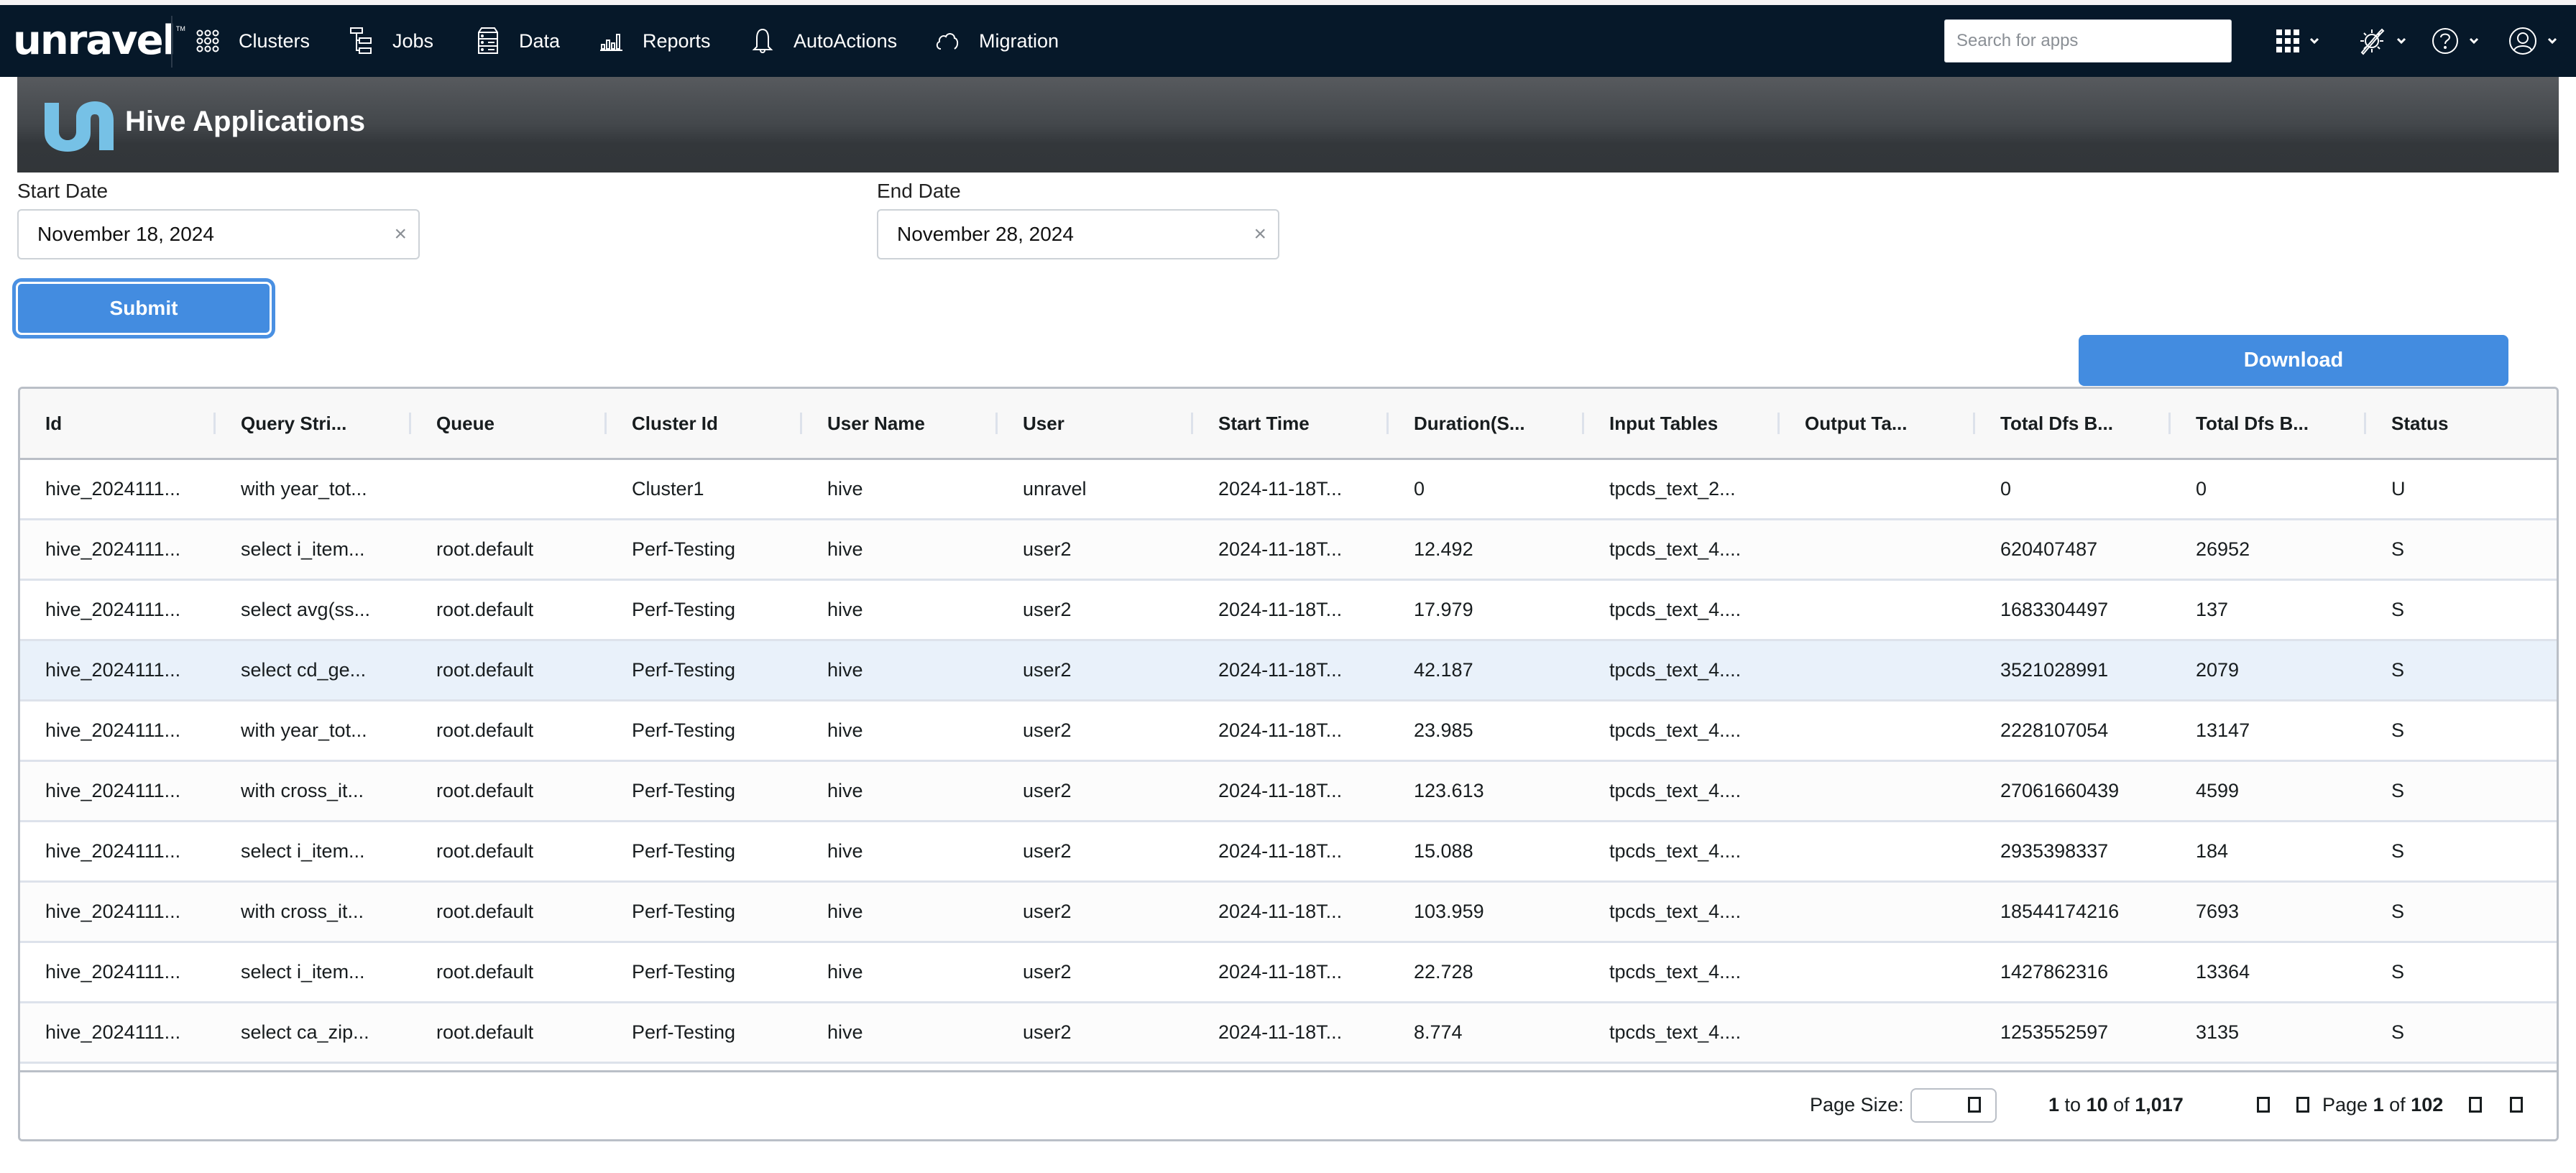  I want to click on page-title: Hive Applications, so click(245, 121).